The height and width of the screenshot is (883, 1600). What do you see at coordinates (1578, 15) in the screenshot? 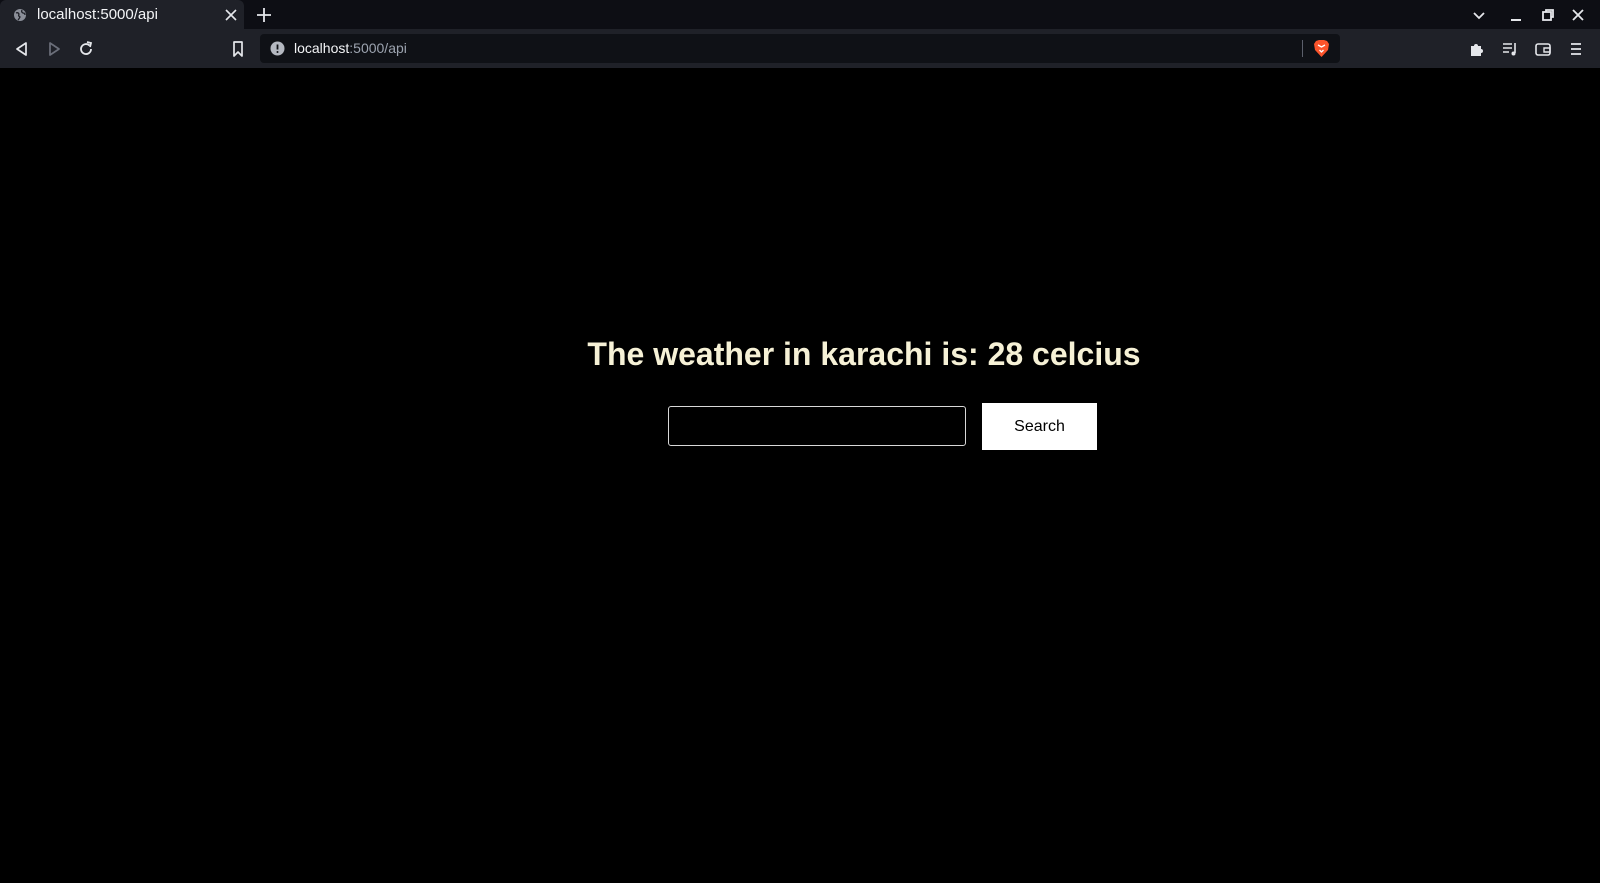
I see `window-close-icon` at bounding box center [1578, 15].